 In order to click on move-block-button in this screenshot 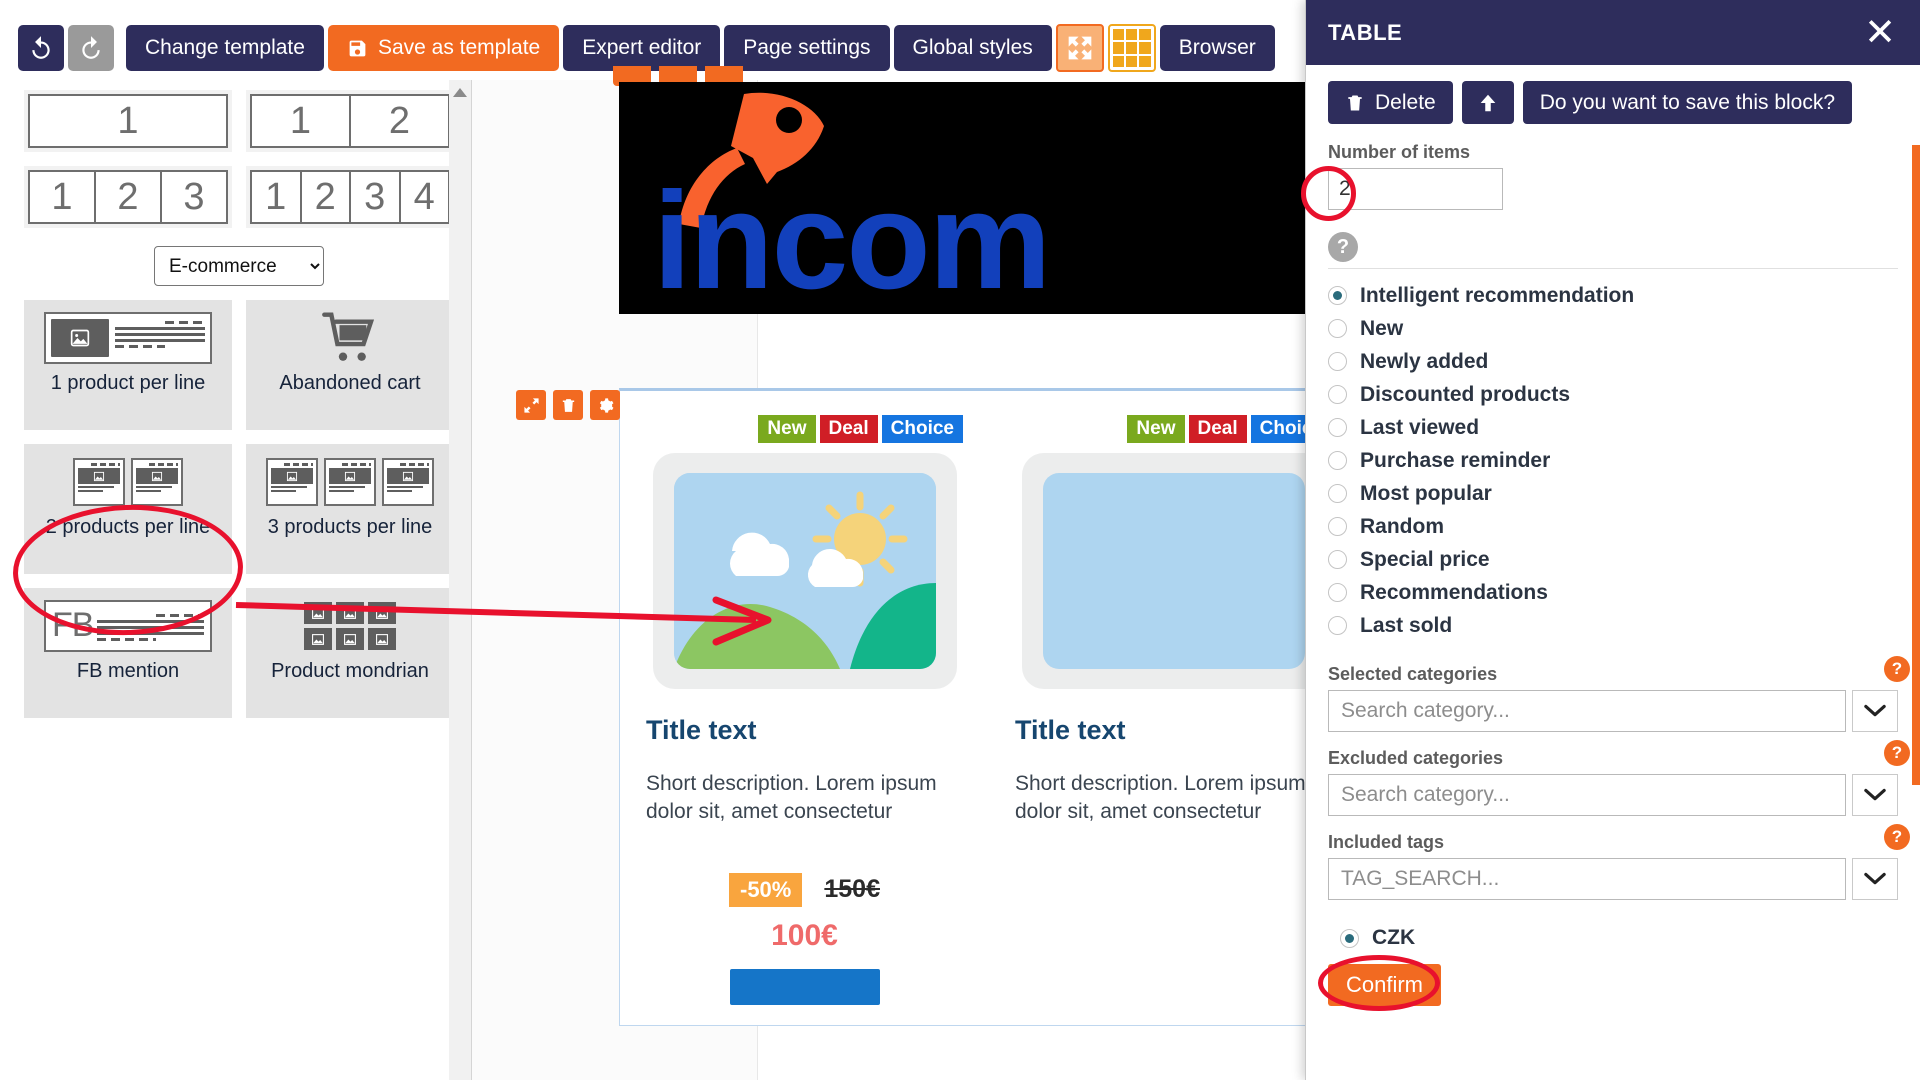, I will do `click(531, 405)`.